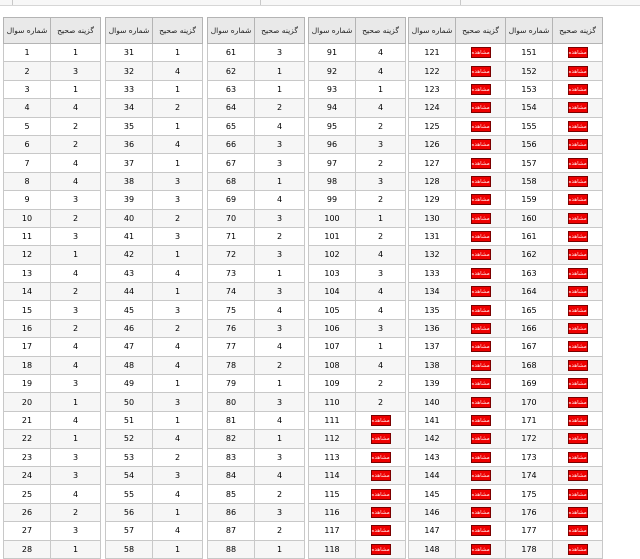  I want to click on question-number-cell: 97, so click(332, 163).